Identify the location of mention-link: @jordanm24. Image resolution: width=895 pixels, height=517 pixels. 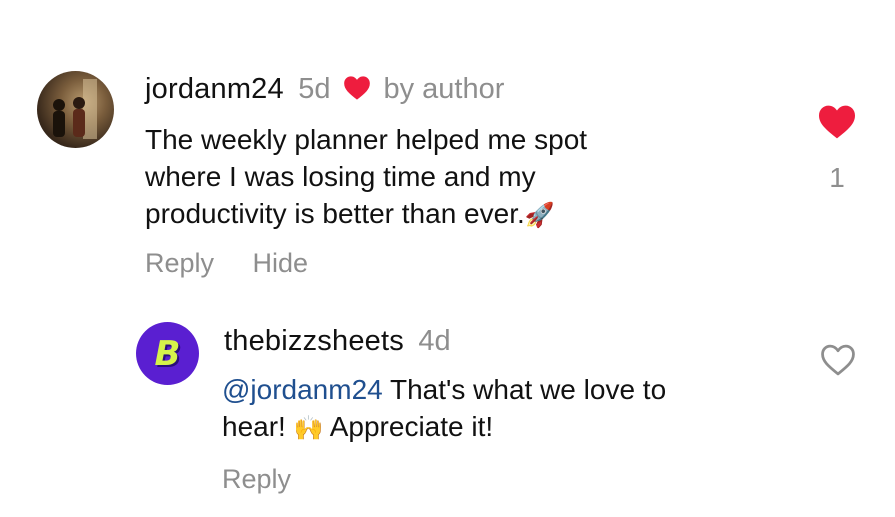
(302, 389).